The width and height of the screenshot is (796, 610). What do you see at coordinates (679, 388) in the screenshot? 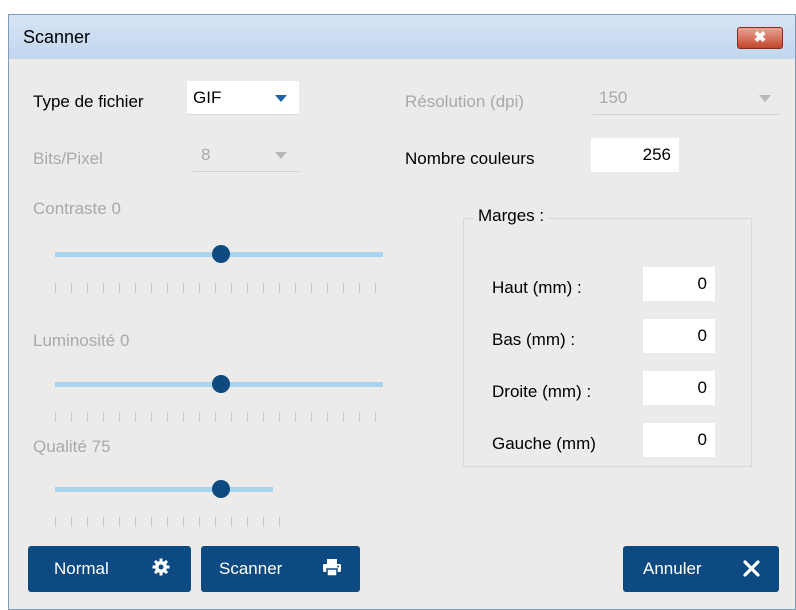
I see `margin-right-field: 0` at bounding box center [679, 388].